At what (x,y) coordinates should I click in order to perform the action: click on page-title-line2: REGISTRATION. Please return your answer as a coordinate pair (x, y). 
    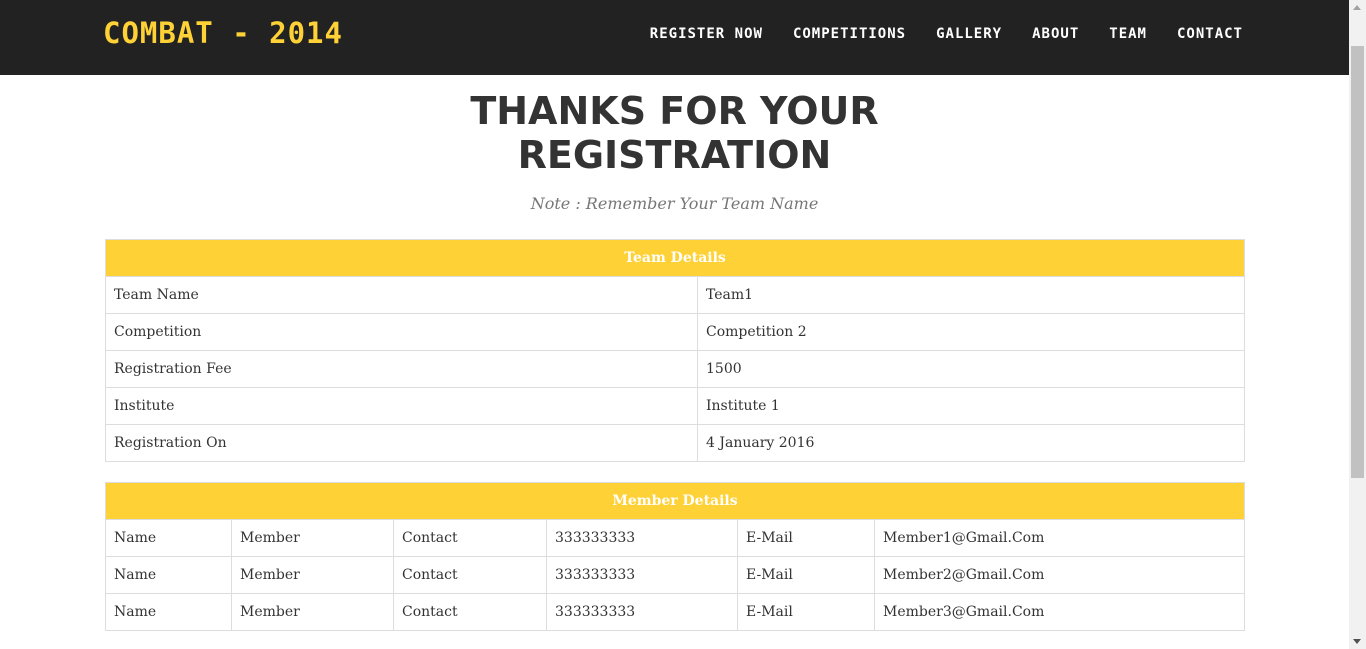
    Looking at the image, I should click on (674, 155).